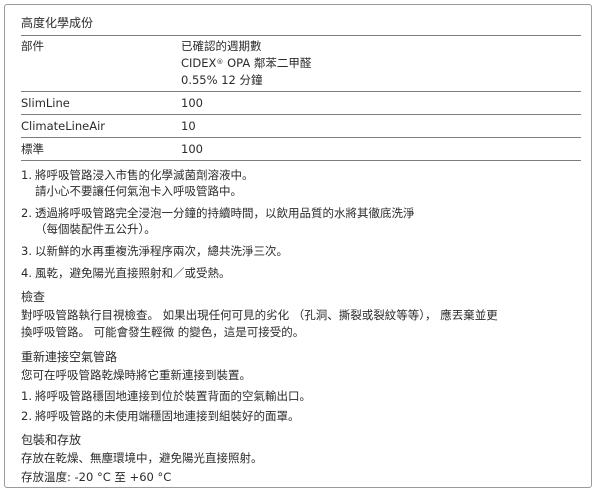  I want to click on step-line: 風乾，避免陽光直接照射和／或受熱。, so click(133, 273).